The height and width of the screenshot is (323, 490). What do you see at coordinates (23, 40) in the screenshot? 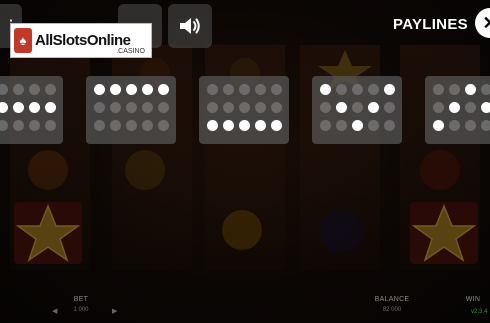
I see `slot-machine-icon: ♠` at bounding box center [23, 40].